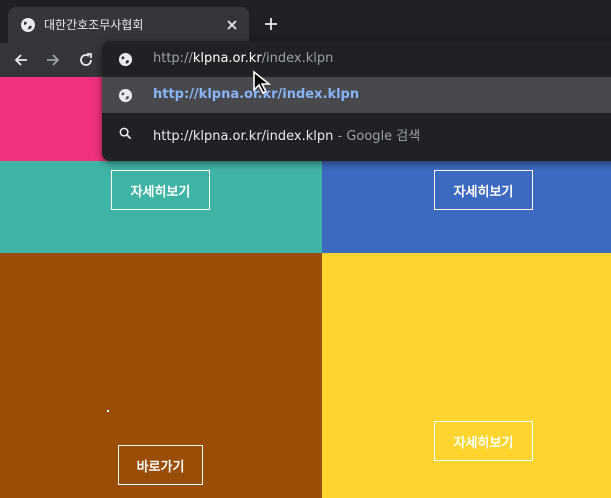 The width and height of the screenshot is (611, 498). Describe the element at coordinates (356, 59) in the screenshot. I see `address-input: http://klpna.or.kr/index.klpn` at that location.